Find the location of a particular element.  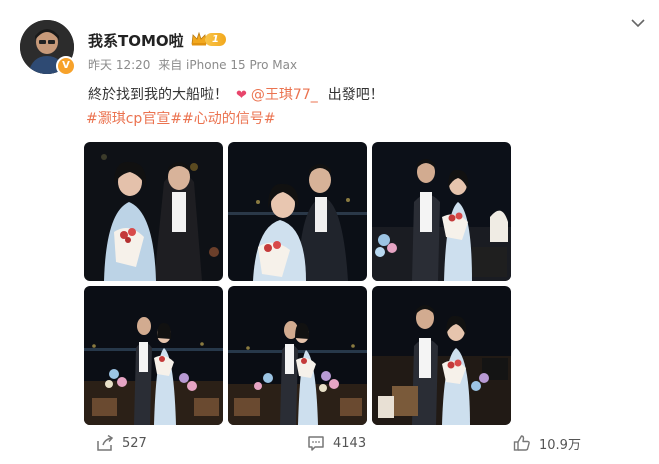

post-text-main: 終於找到我的大船啦！ is located at coordinates (158, 95).